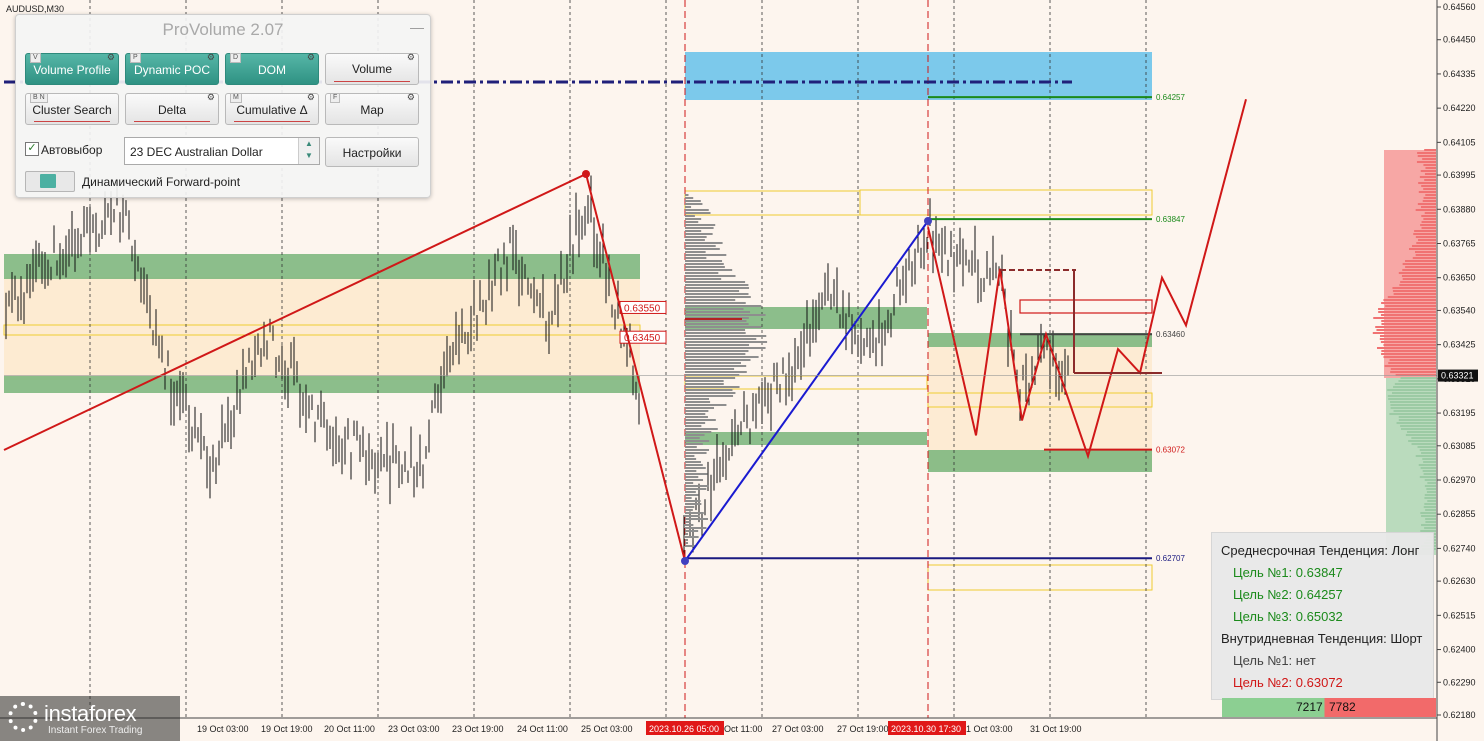 This screenshot has width=1484, height=741. Describe the element at coordinates (196, 152) in the screenshot. I see `instrument-value: 23 DEC Australian Dollar` at that location.